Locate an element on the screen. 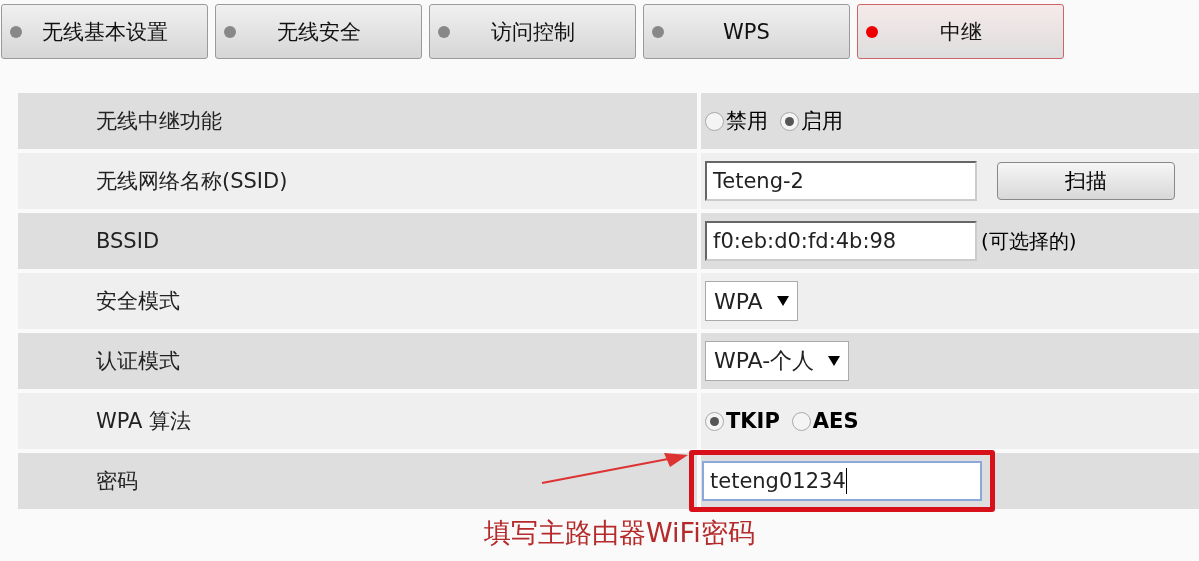 The height and width of the screenshot is (561, 1199). radio-option: AES is located at coordinates (825, 421).